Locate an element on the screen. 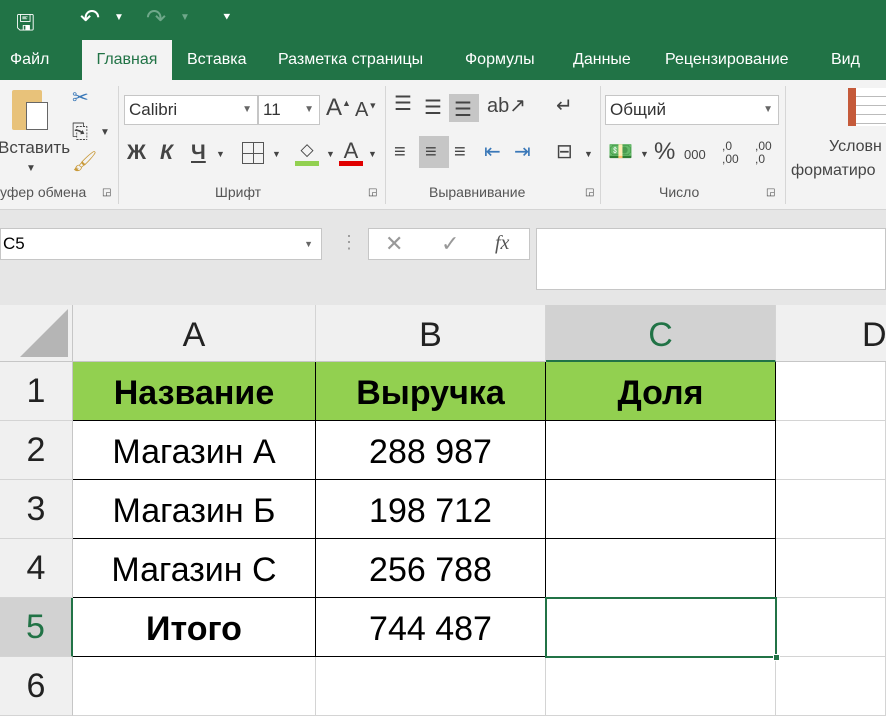  tab-file: Файл is located at coordinates (29, 60).